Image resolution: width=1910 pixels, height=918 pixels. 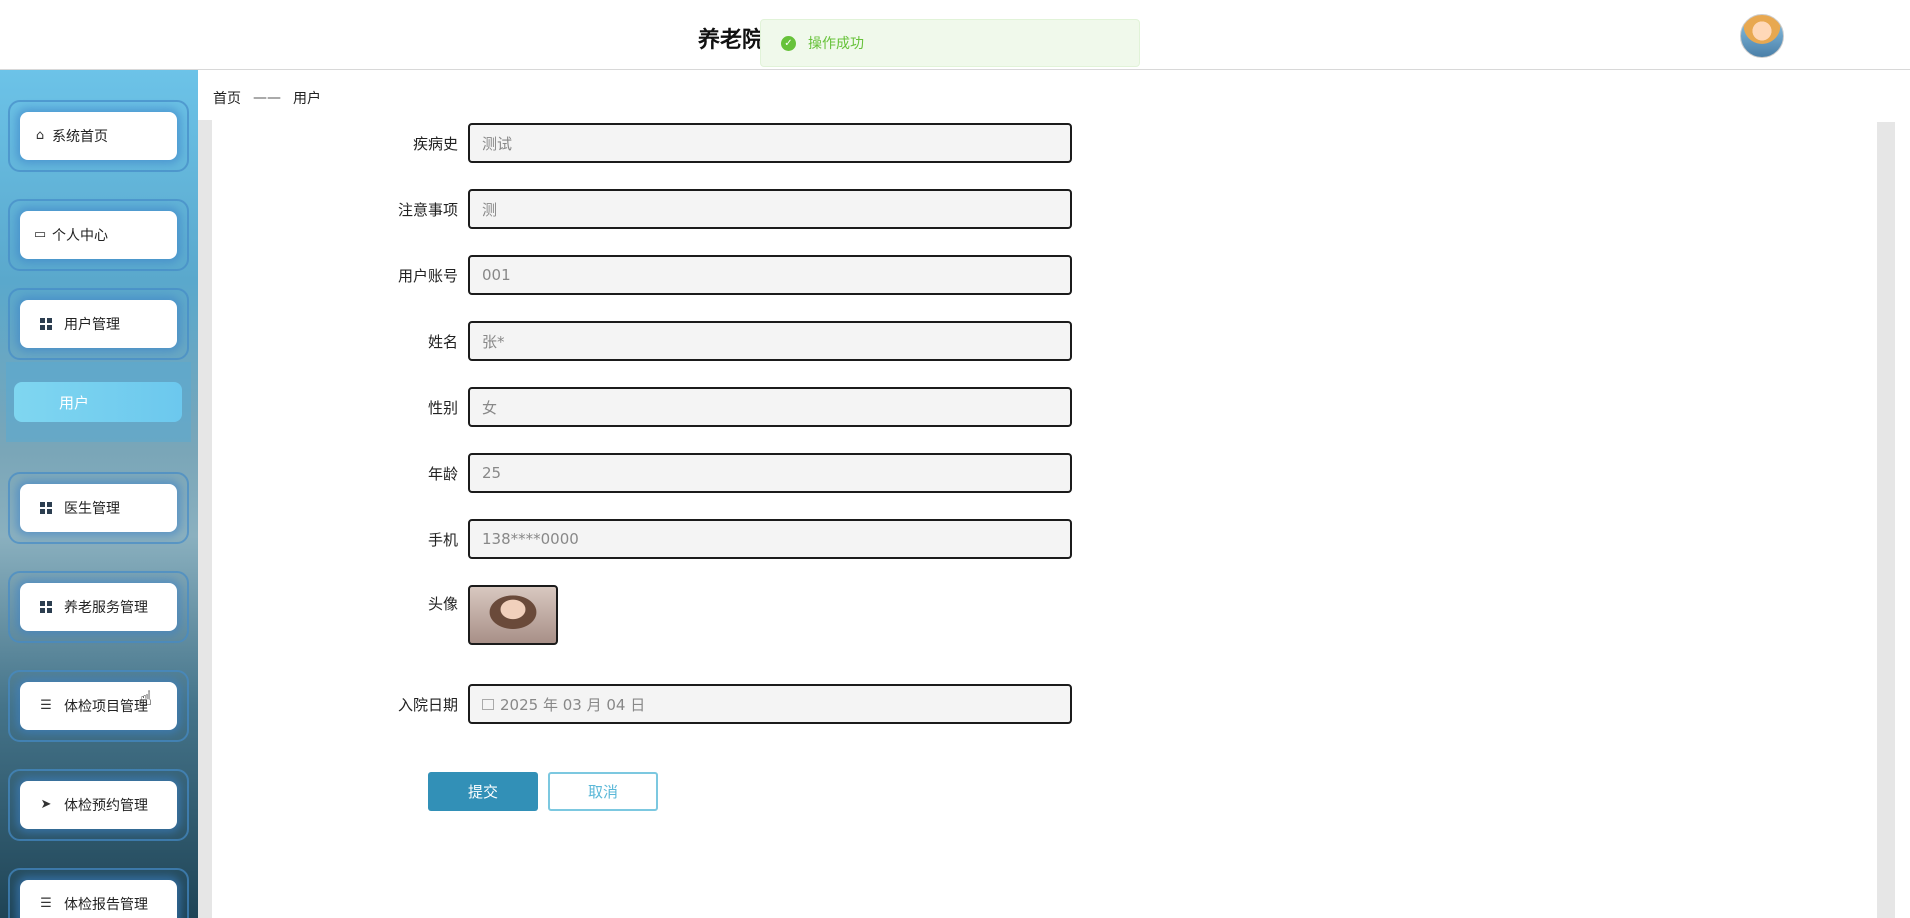 I want to click on sidebar-button-checkup-booking: ➤ 体检预约管理, so click(x=98, y=805).